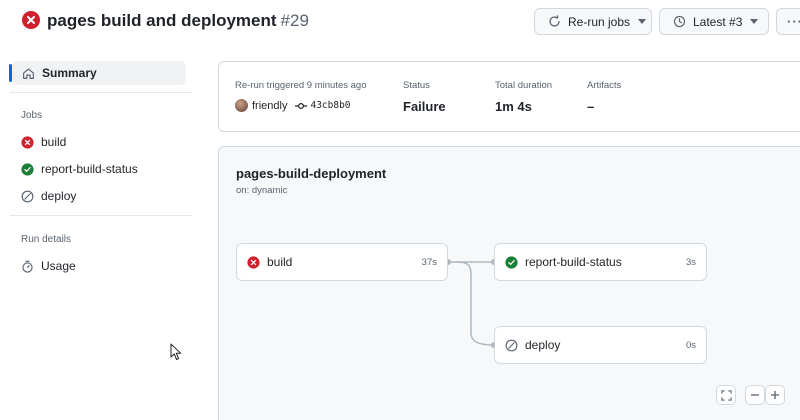 Image resolution: width=800 pixels, height=420 pixels. What do you see at coordinates (311, 173) in the screenshot?
I see `workflow-name: pages-build-deployment` at bounding box center [311, 173].